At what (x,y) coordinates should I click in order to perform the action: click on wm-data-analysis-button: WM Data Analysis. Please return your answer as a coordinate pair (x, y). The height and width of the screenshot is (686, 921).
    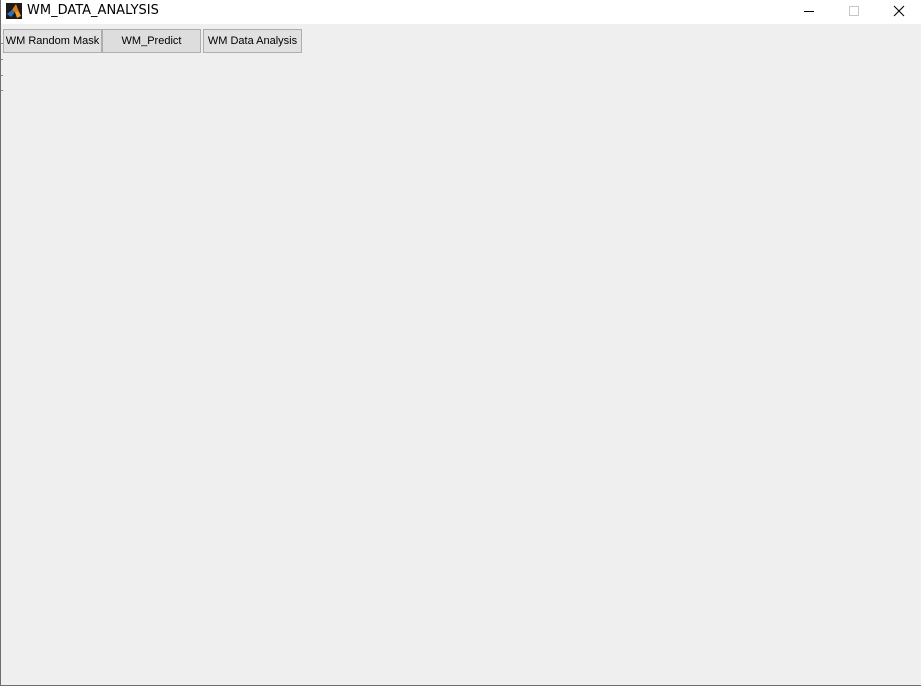
    Looking at the image, I should click on (252, 41).